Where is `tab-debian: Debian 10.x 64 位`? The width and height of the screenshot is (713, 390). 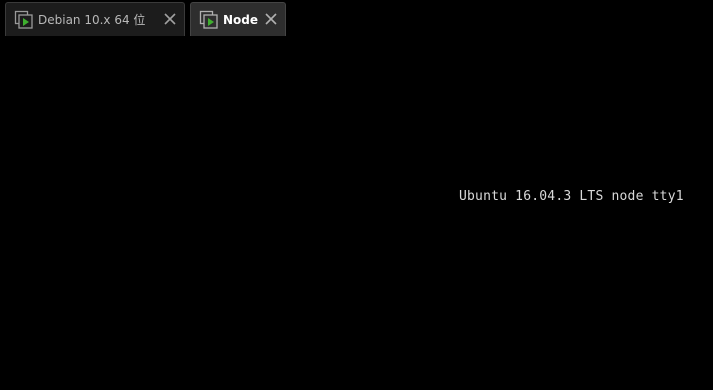 tab-debian: Debian 10.x 64 位 is located at coordinates (95, 19).